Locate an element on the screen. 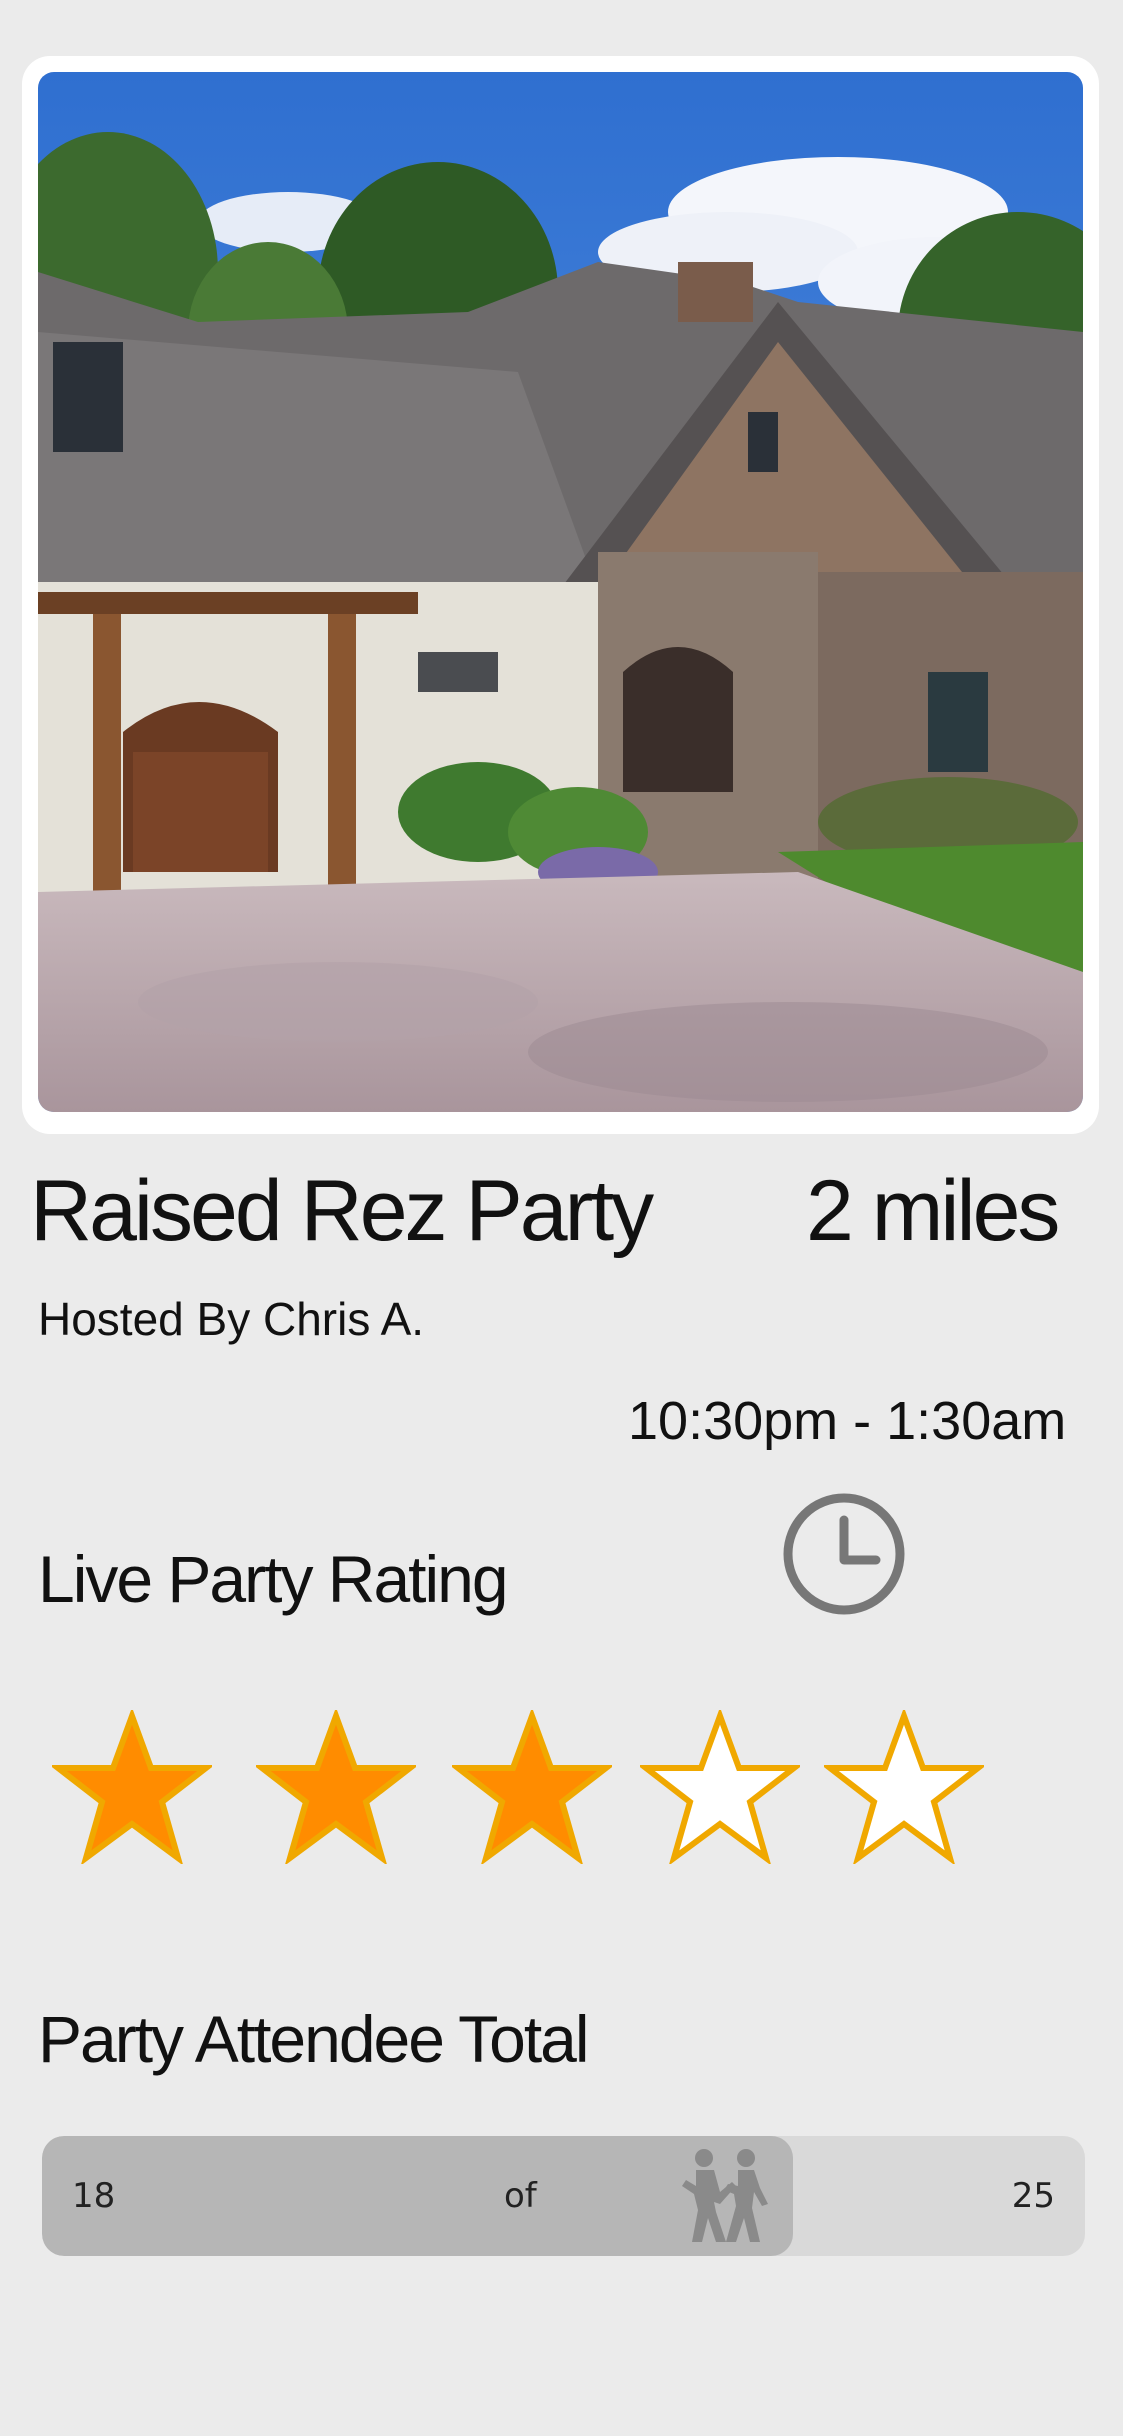  attendee-separator: of is located at coordinates (520, 2196).